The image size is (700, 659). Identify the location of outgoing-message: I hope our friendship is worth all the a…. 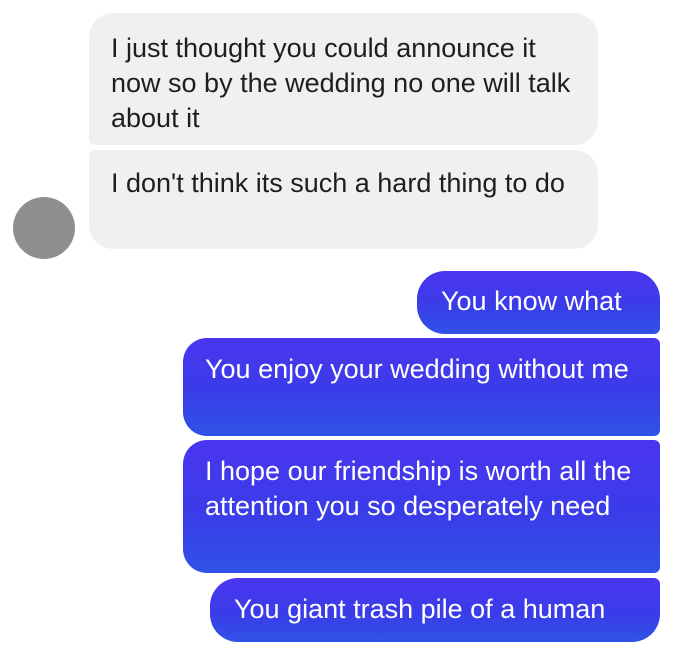
(421, 506).